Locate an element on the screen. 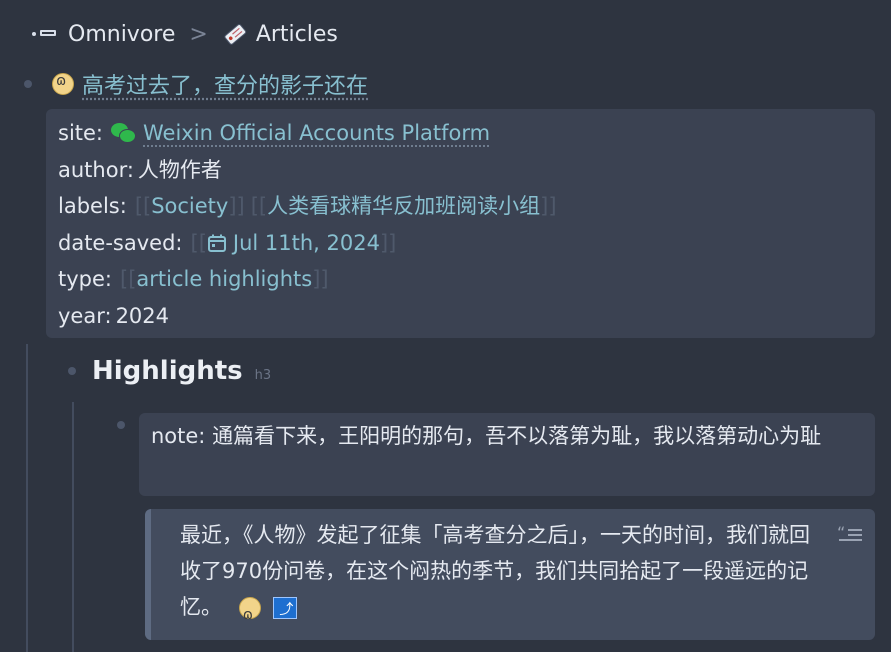 Image resolution: width=891 pixels, height=652 pixels. quote-icon: “ is located at coordinates (849, 533).